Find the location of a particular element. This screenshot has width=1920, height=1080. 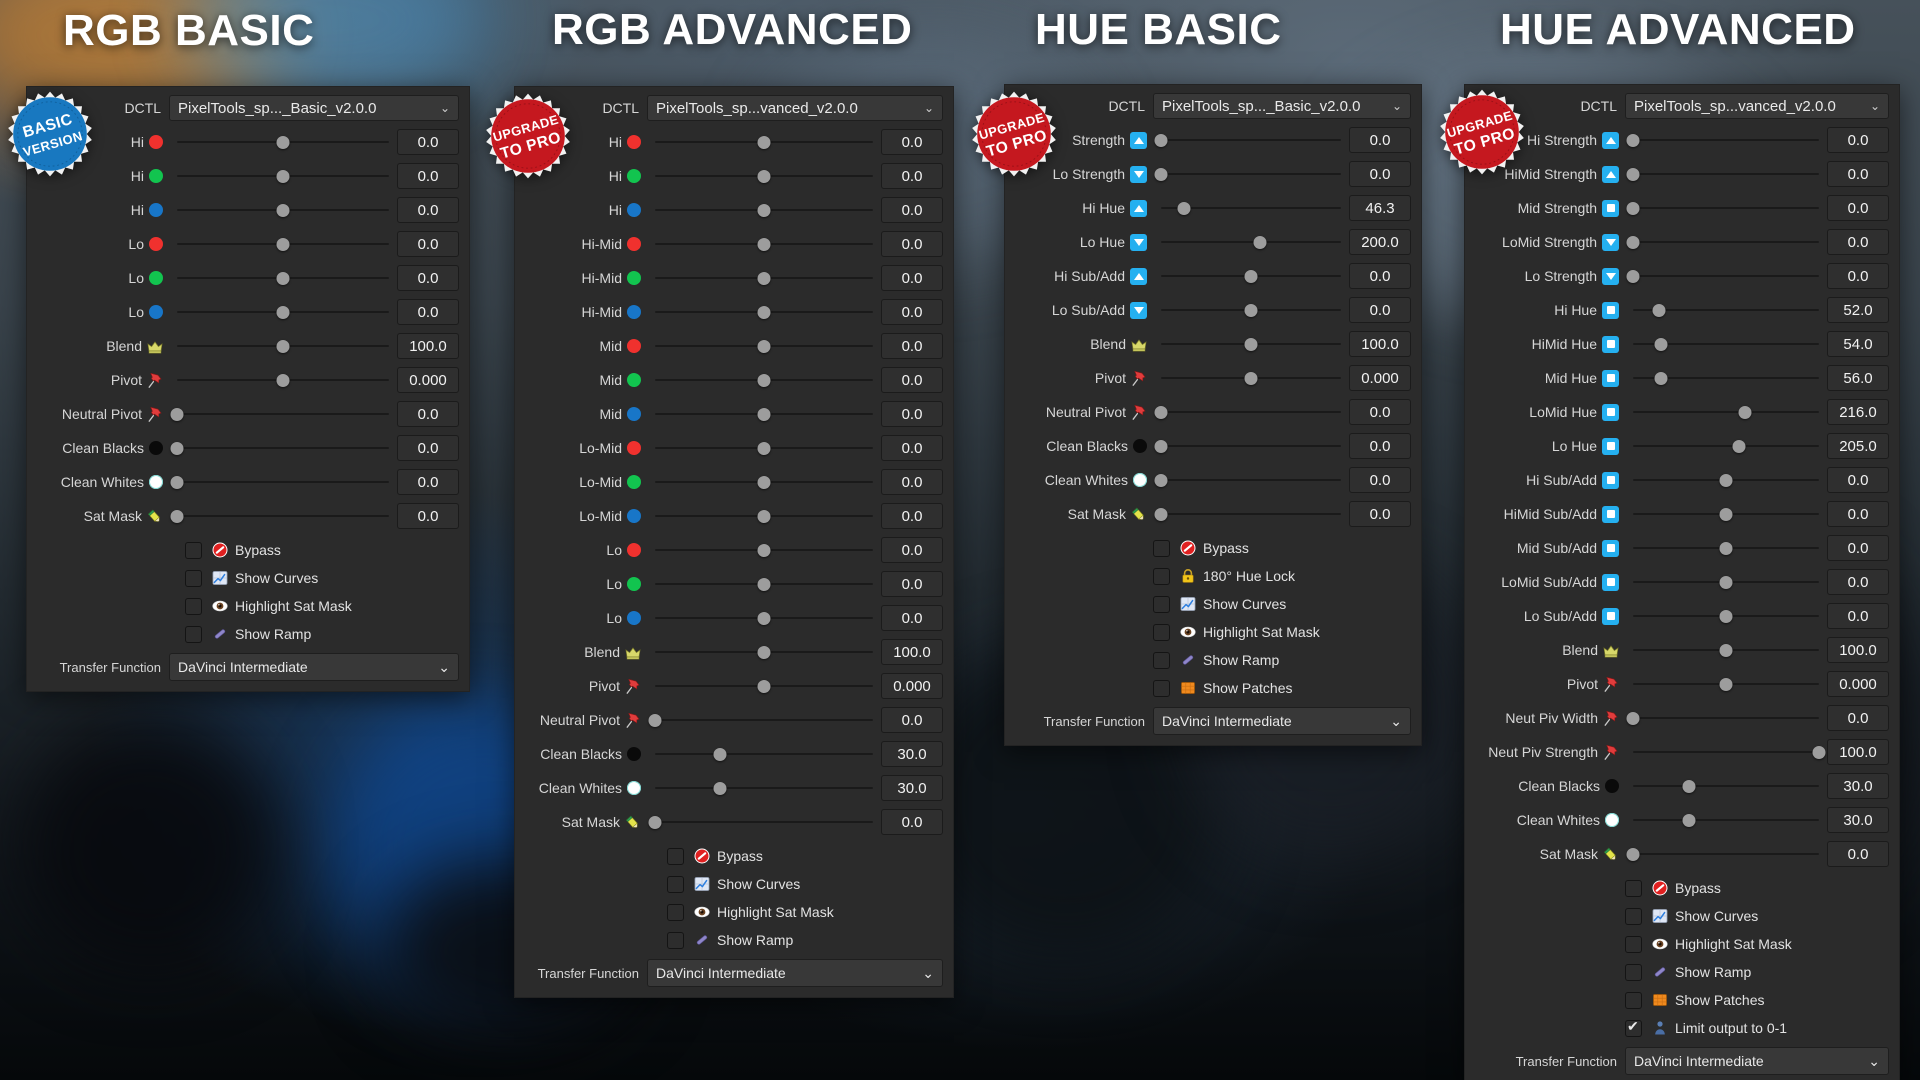

checkbox-row: 180° Hue Lock is located at coordinates (1213, 576).